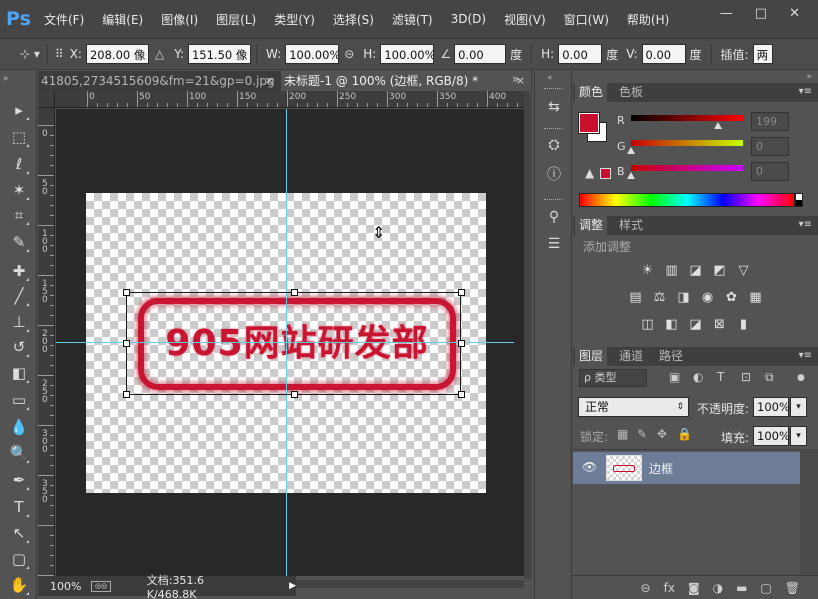  Describe the element at coordinates (771, 407) in the screenshot. I see `opacity-field: 100%` at that location.